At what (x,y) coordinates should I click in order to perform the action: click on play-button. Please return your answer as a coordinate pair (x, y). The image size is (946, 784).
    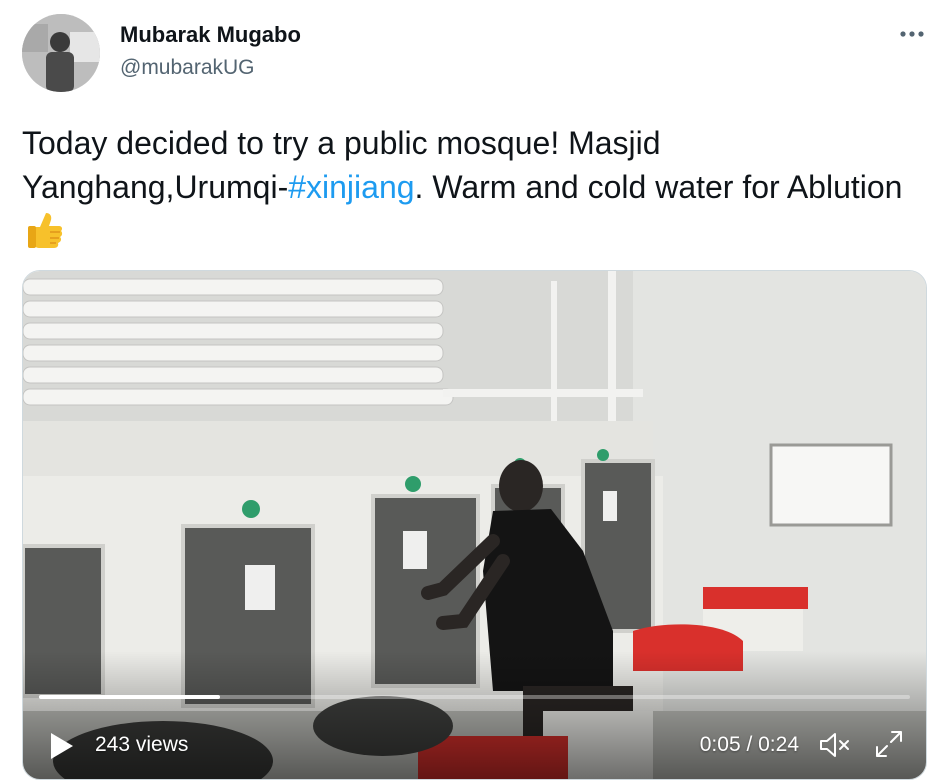
    Looking at the image, I should click on (62, 746).